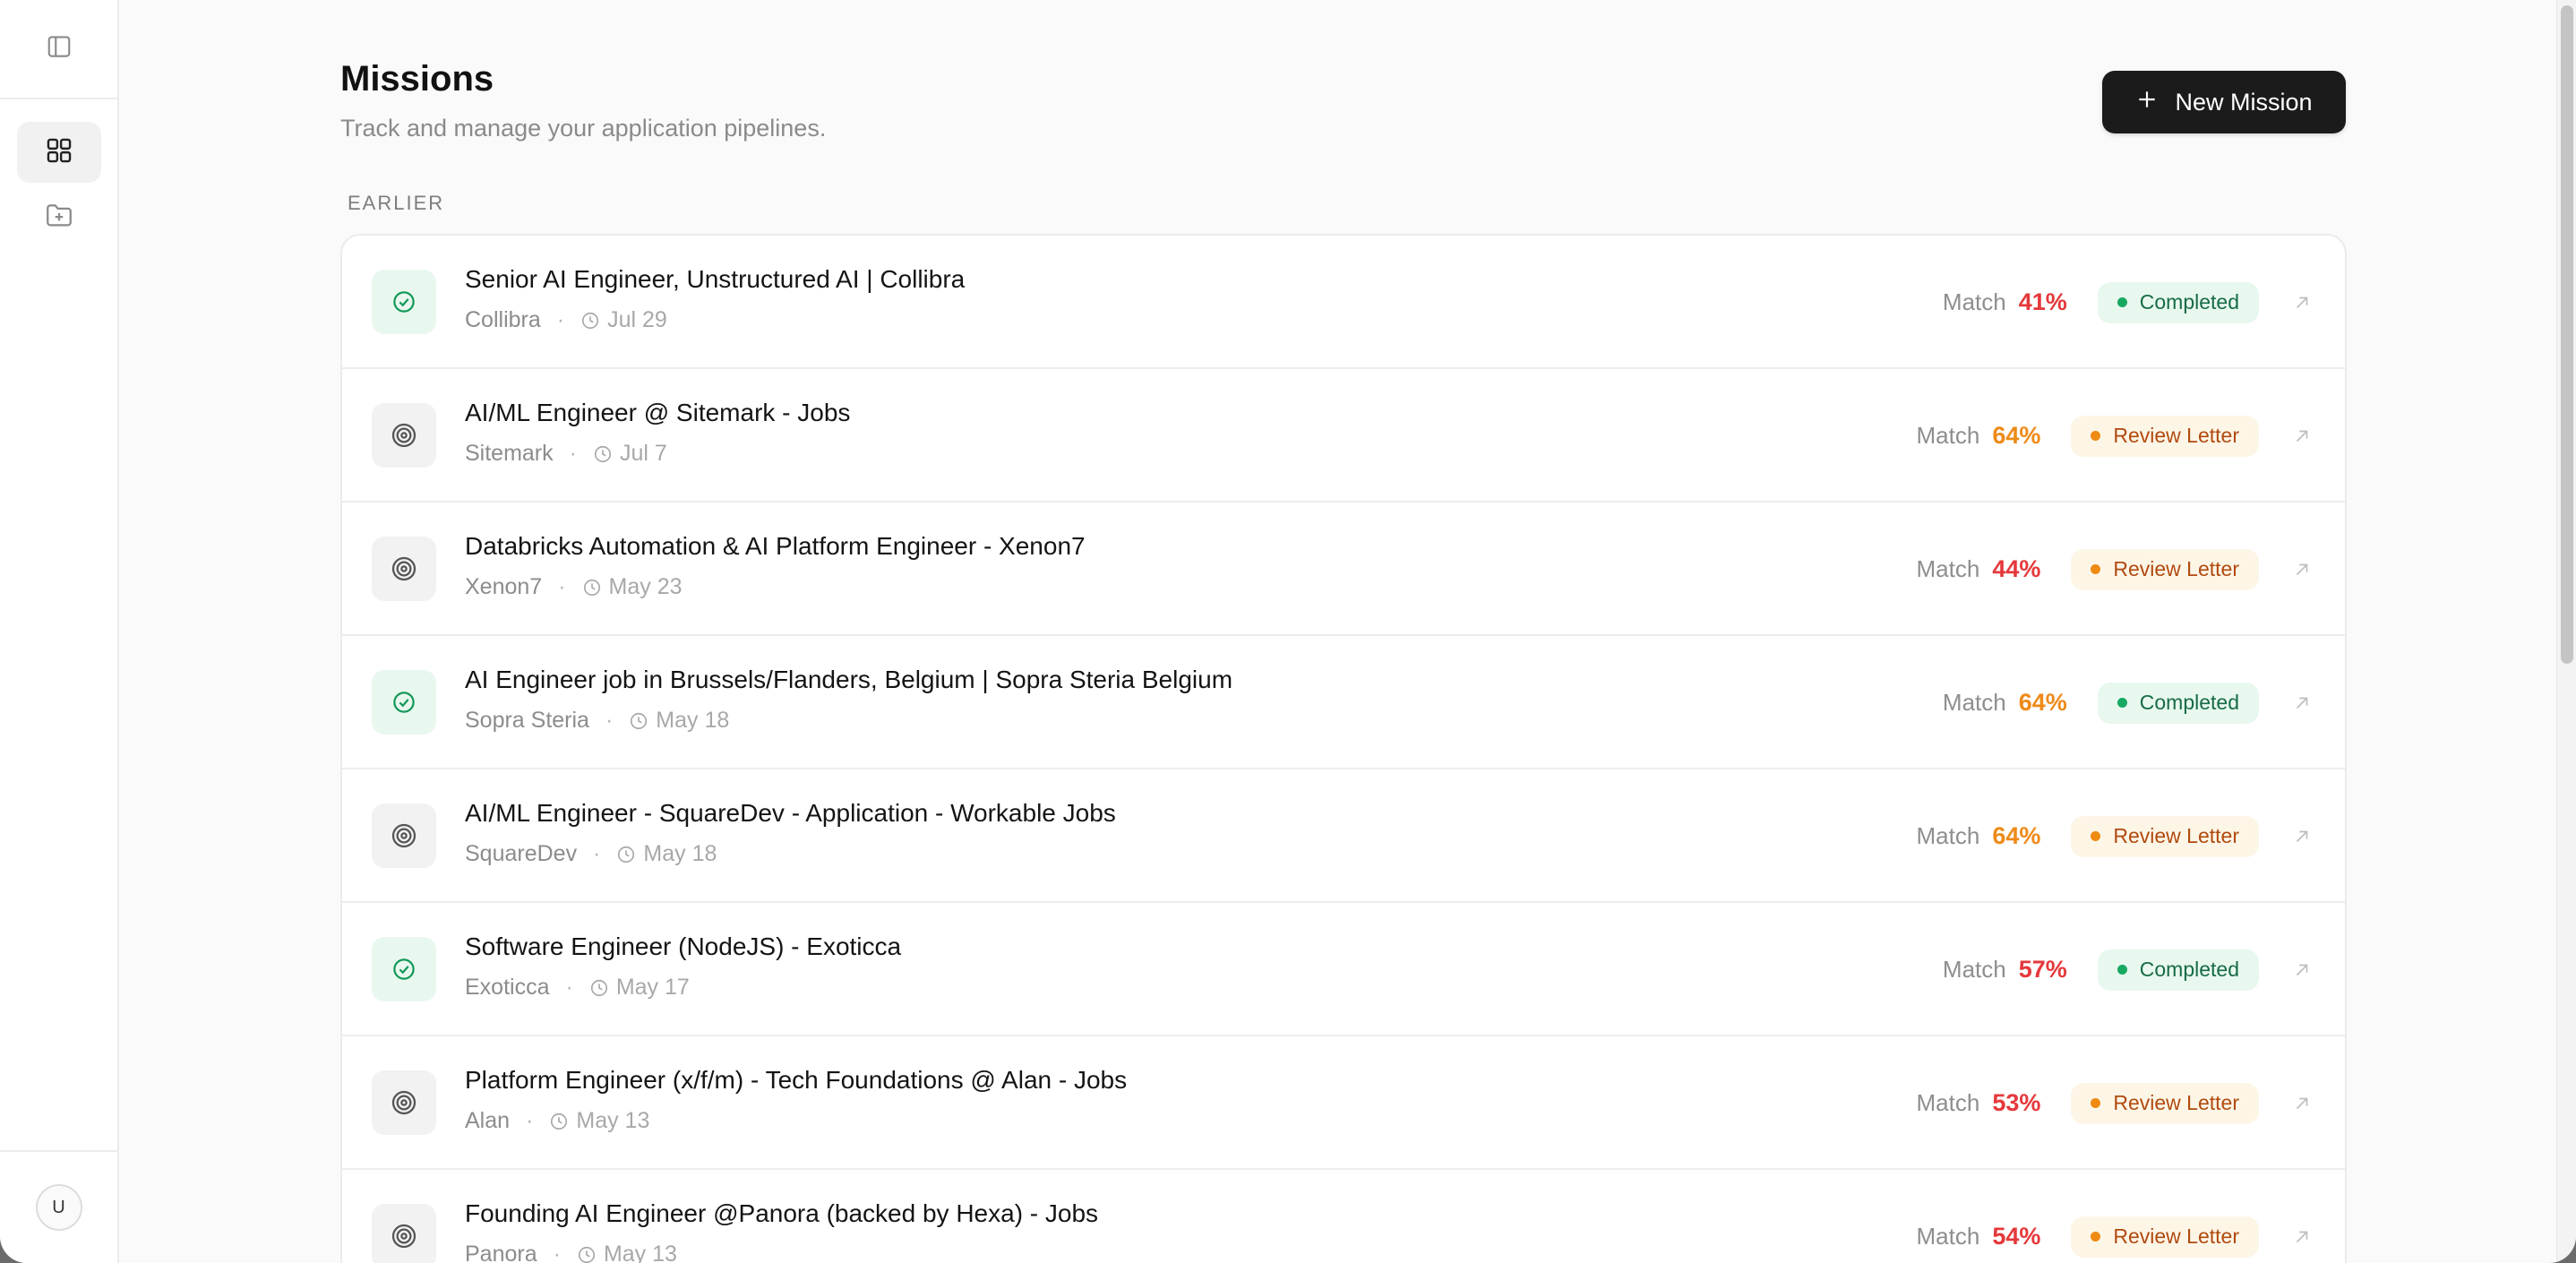 This screenshot has height=1263, width=2576. What do you see at coordinates (657, 413) in the screenshot?
I see `mission-title: AI/ML Engineer @ Sitemark - Jobs` at bounding box center [657, 413].